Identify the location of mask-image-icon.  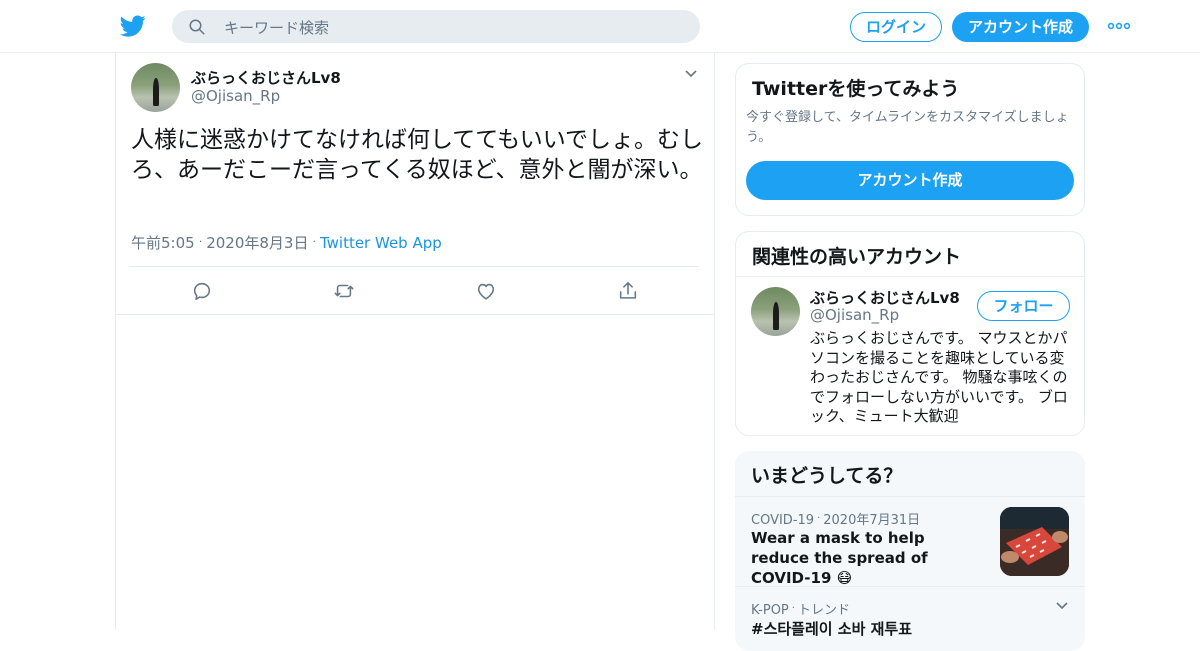
(1034, 541).